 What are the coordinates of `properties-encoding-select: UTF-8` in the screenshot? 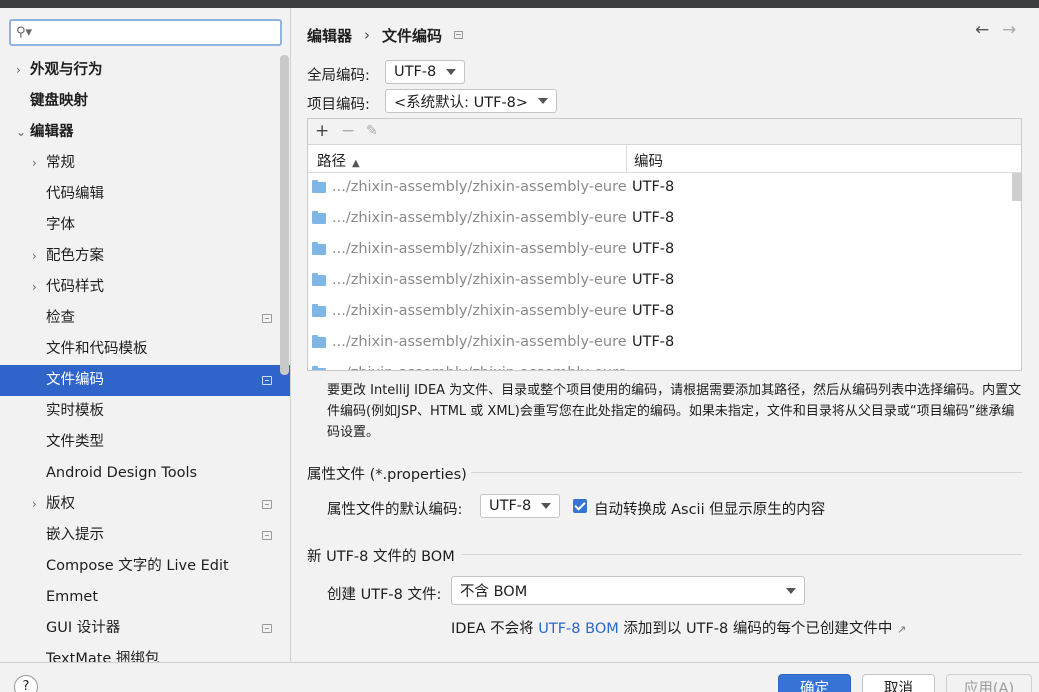 It's located at (520, 506).